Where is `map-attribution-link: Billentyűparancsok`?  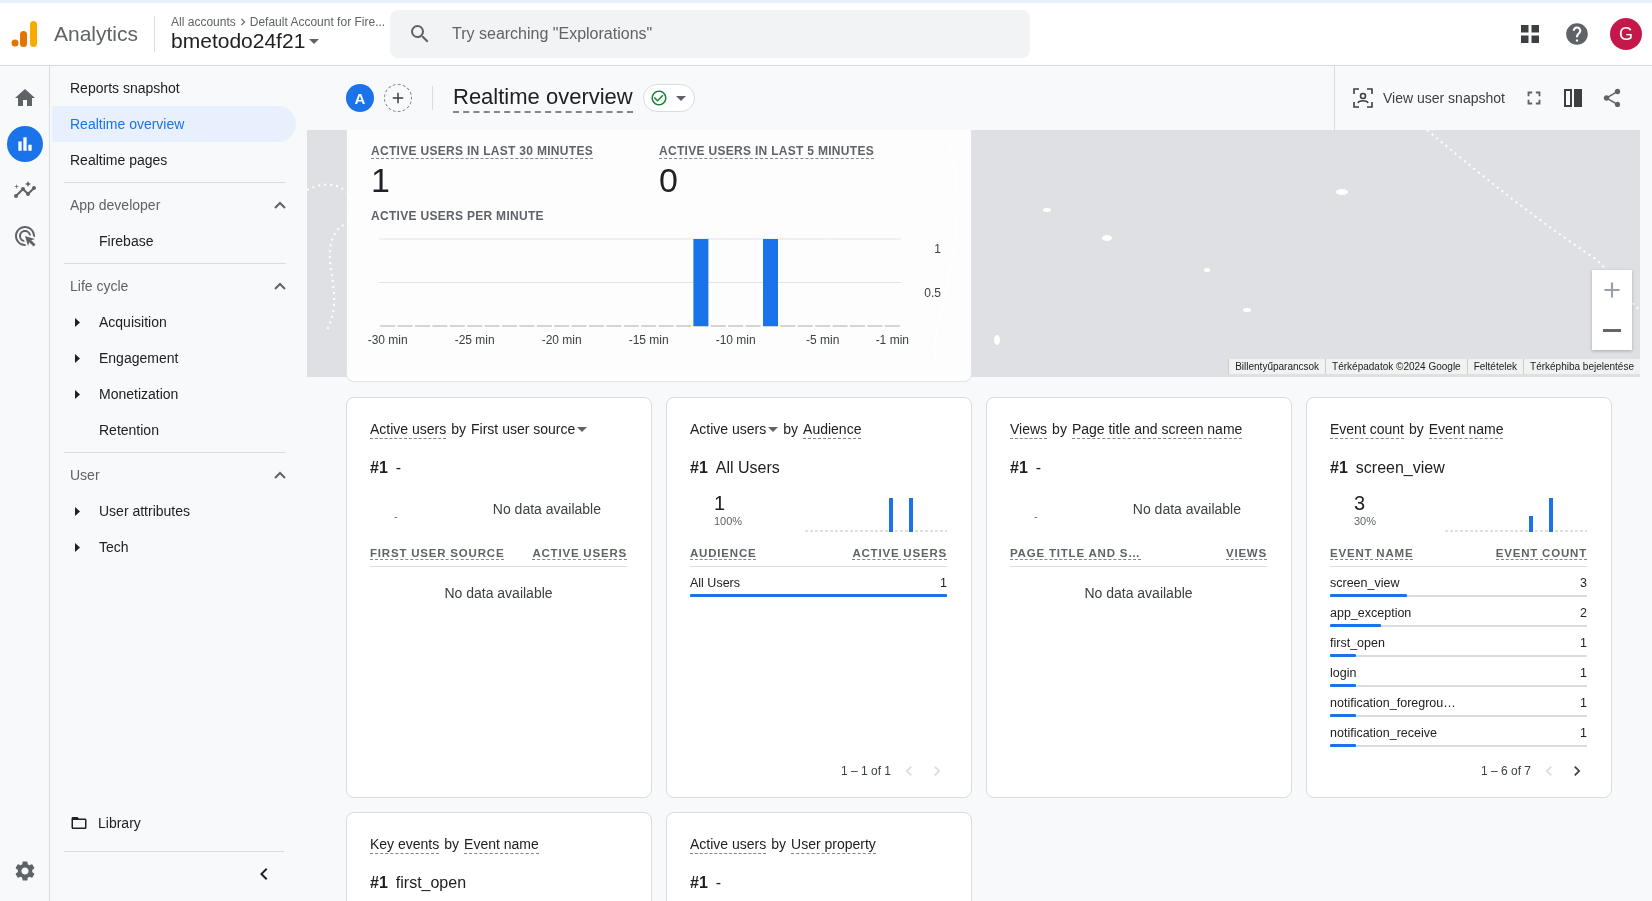
map-attribution-link: Billentyűparancsok is located at coordinates (1277, 366).